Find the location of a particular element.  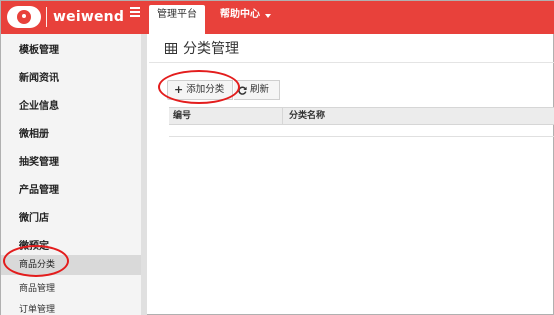

sidebar-item-label: 企业信息 is located at coordinates (39, 106).